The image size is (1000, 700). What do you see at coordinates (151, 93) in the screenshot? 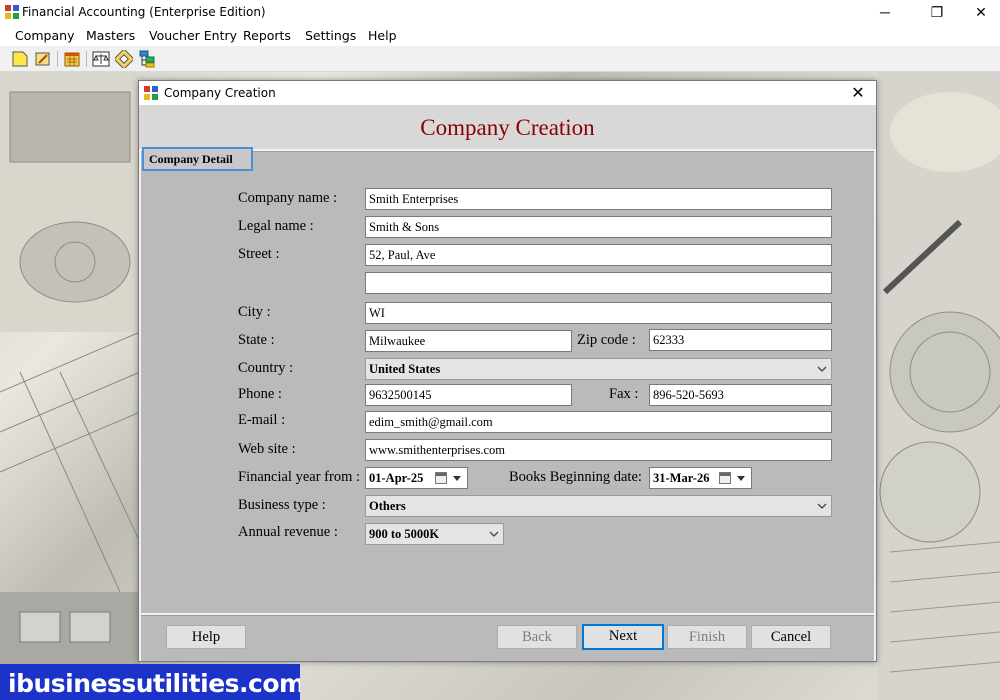
I see `dialog-app-icon` at bounding box center [151, 93].